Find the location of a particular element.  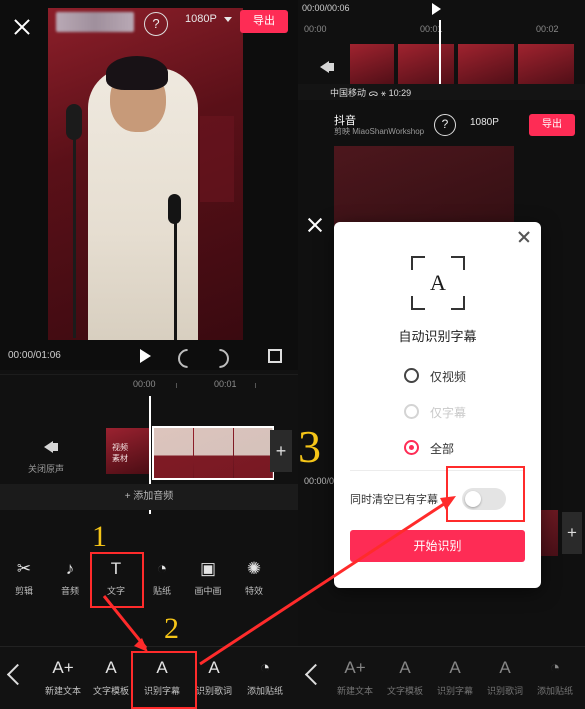

radio-video-only is located at coordinates (411, 375).